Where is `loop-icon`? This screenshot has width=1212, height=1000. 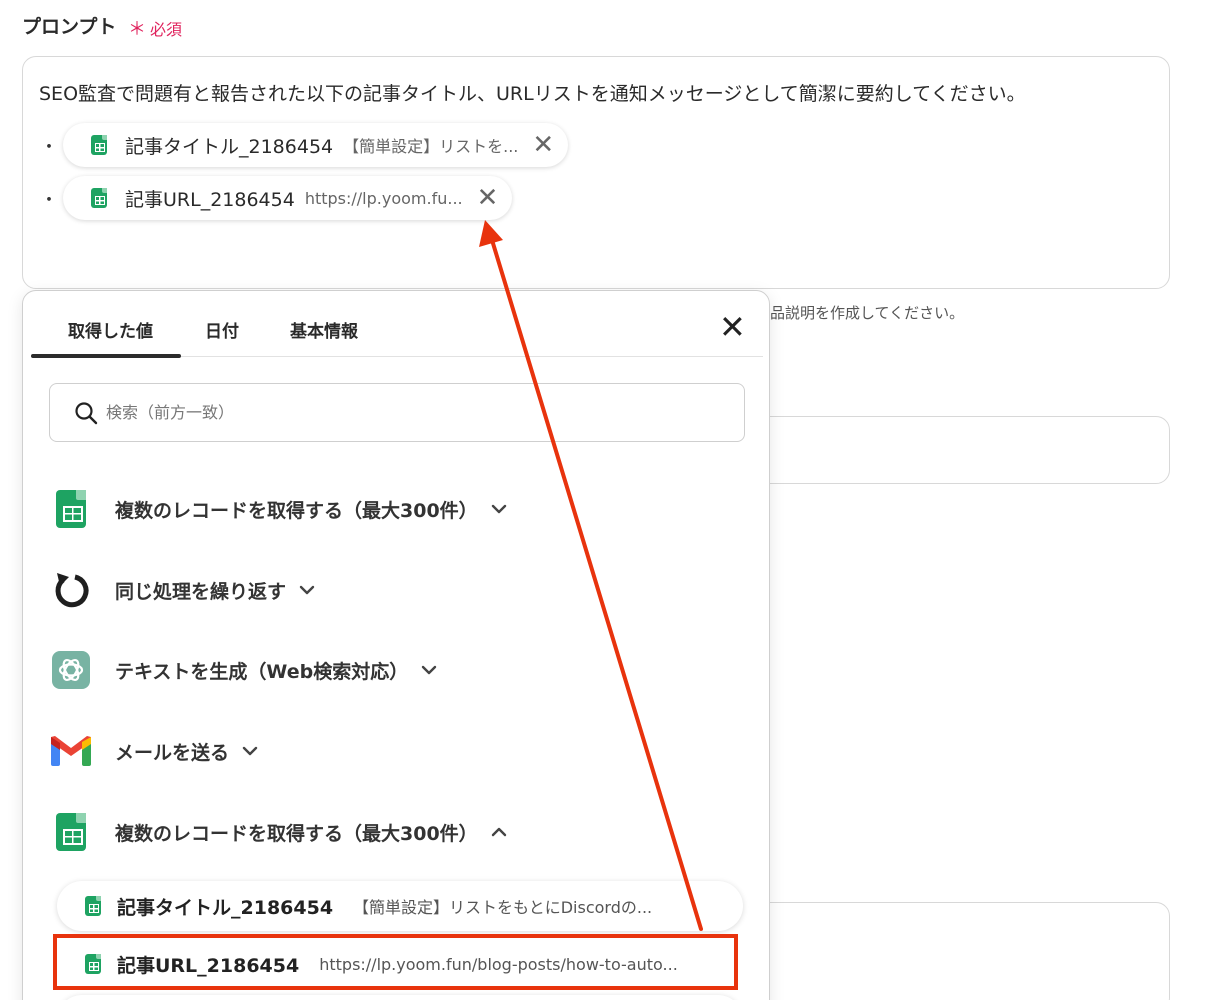 loop-icon is located at coordinates (72, 590).